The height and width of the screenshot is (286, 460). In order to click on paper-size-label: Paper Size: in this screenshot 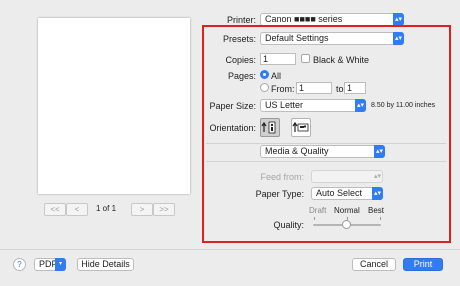, I will do `click(232, 106)`.